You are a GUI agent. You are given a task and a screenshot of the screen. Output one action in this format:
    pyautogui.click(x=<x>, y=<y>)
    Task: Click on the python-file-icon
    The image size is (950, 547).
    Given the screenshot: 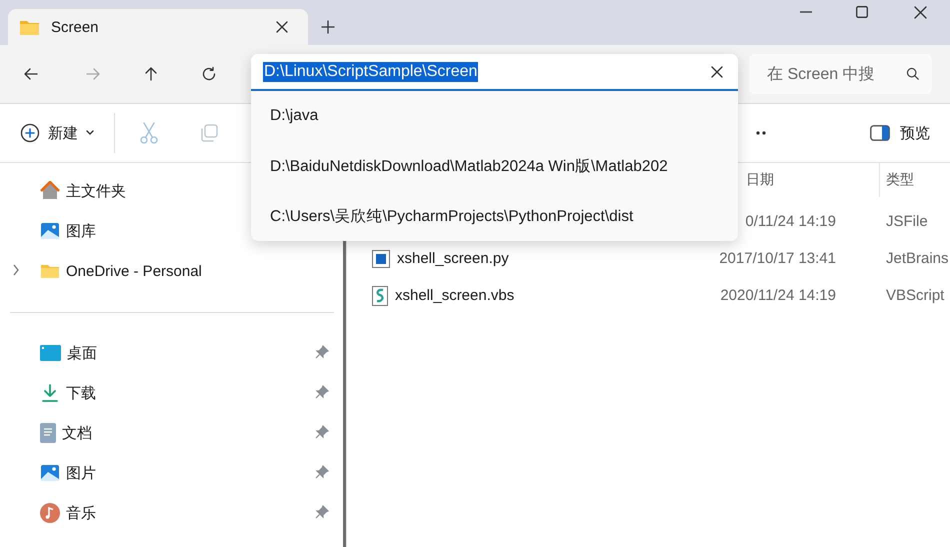 What is the action you would take?
    pyautogui.click(x=381, y=259)
    